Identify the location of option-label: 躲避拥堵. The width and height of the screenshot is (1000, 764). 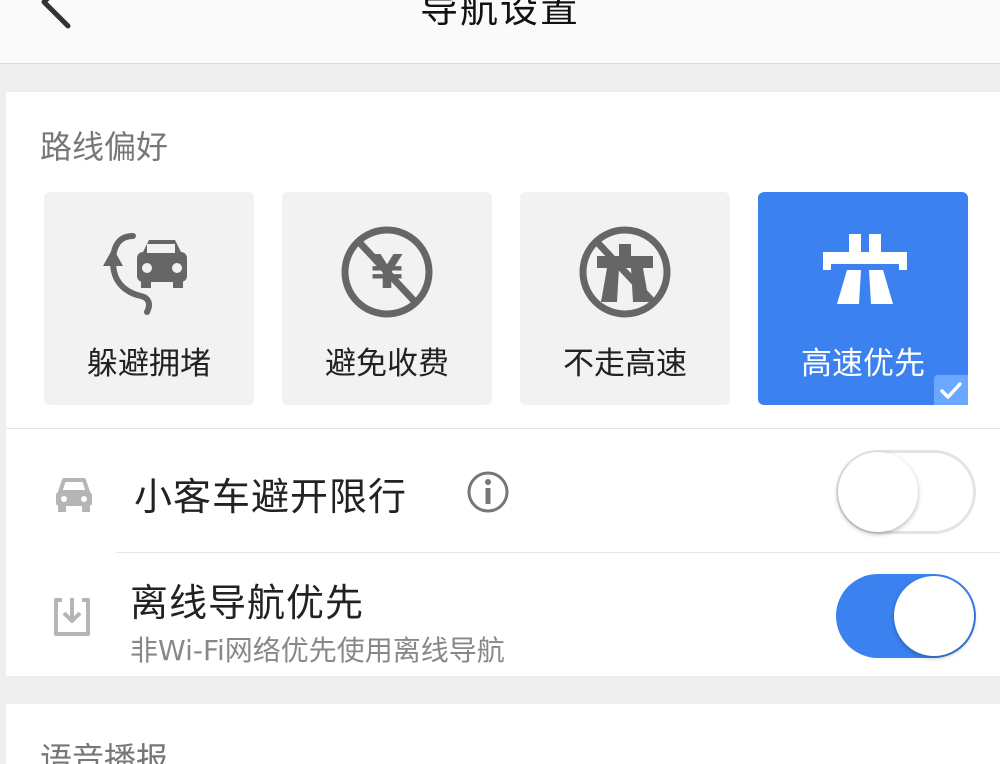
(149, 364).